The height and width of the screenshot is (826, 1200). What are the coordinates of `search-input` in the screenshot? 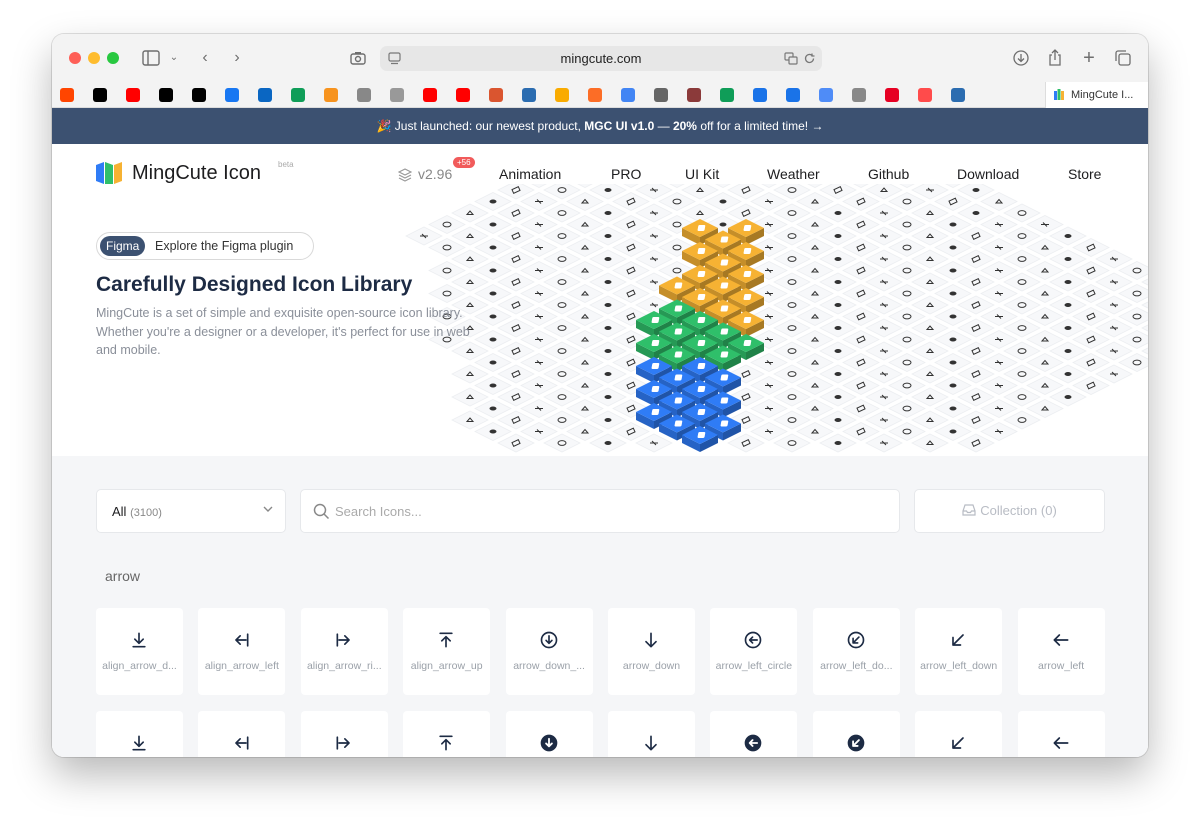 It's located at (605, 511).